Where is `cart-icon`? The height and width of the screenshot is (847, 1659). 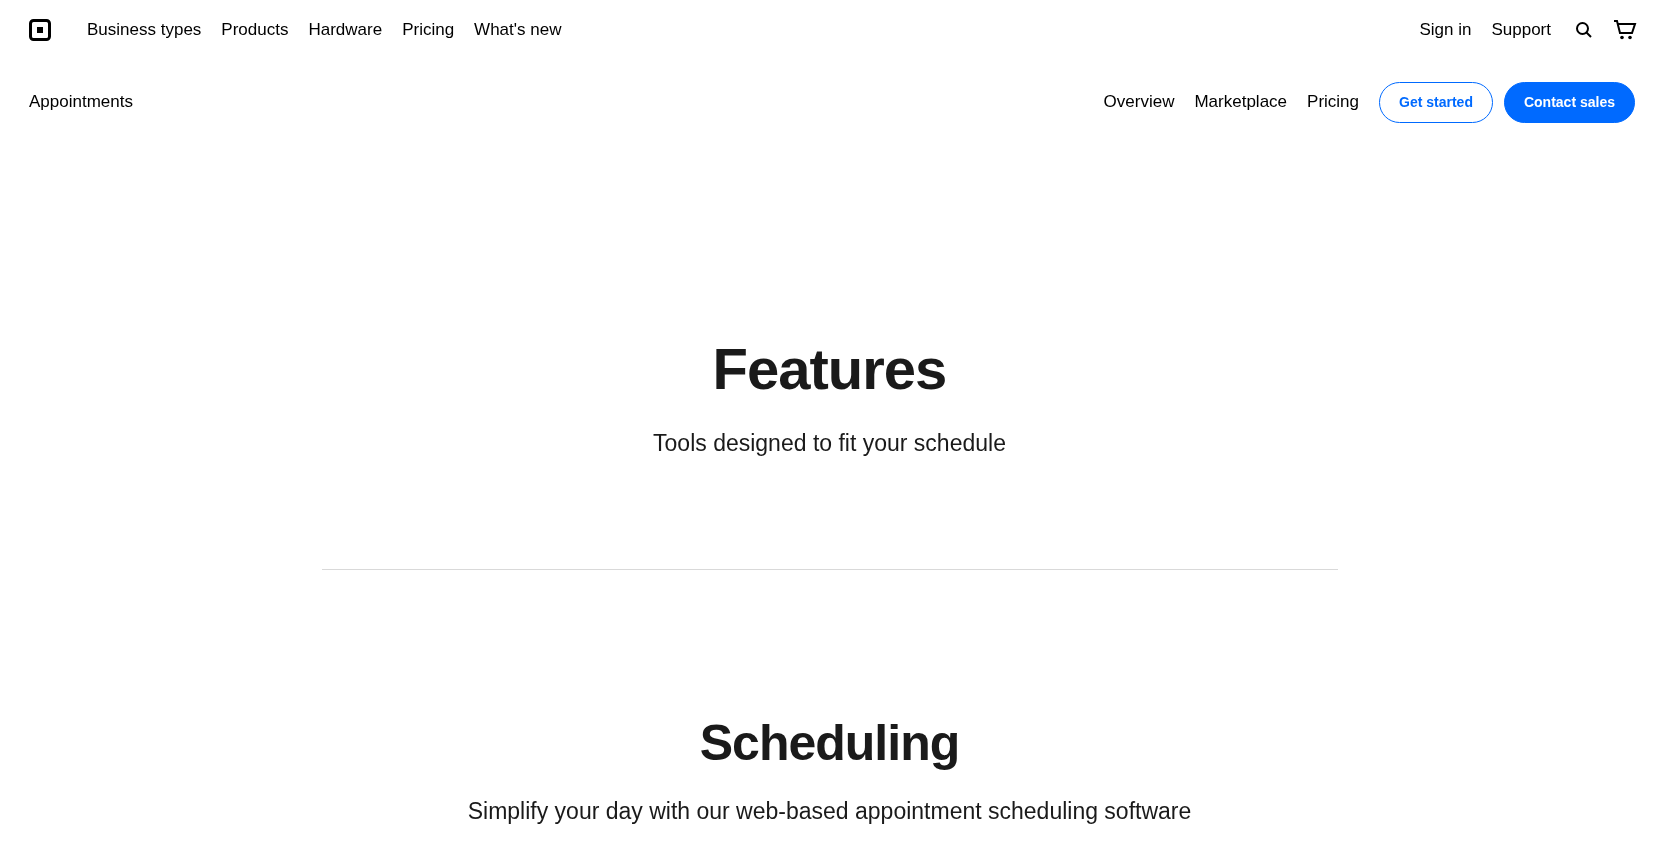 cart-icon is located at coordinates (1625, 30).